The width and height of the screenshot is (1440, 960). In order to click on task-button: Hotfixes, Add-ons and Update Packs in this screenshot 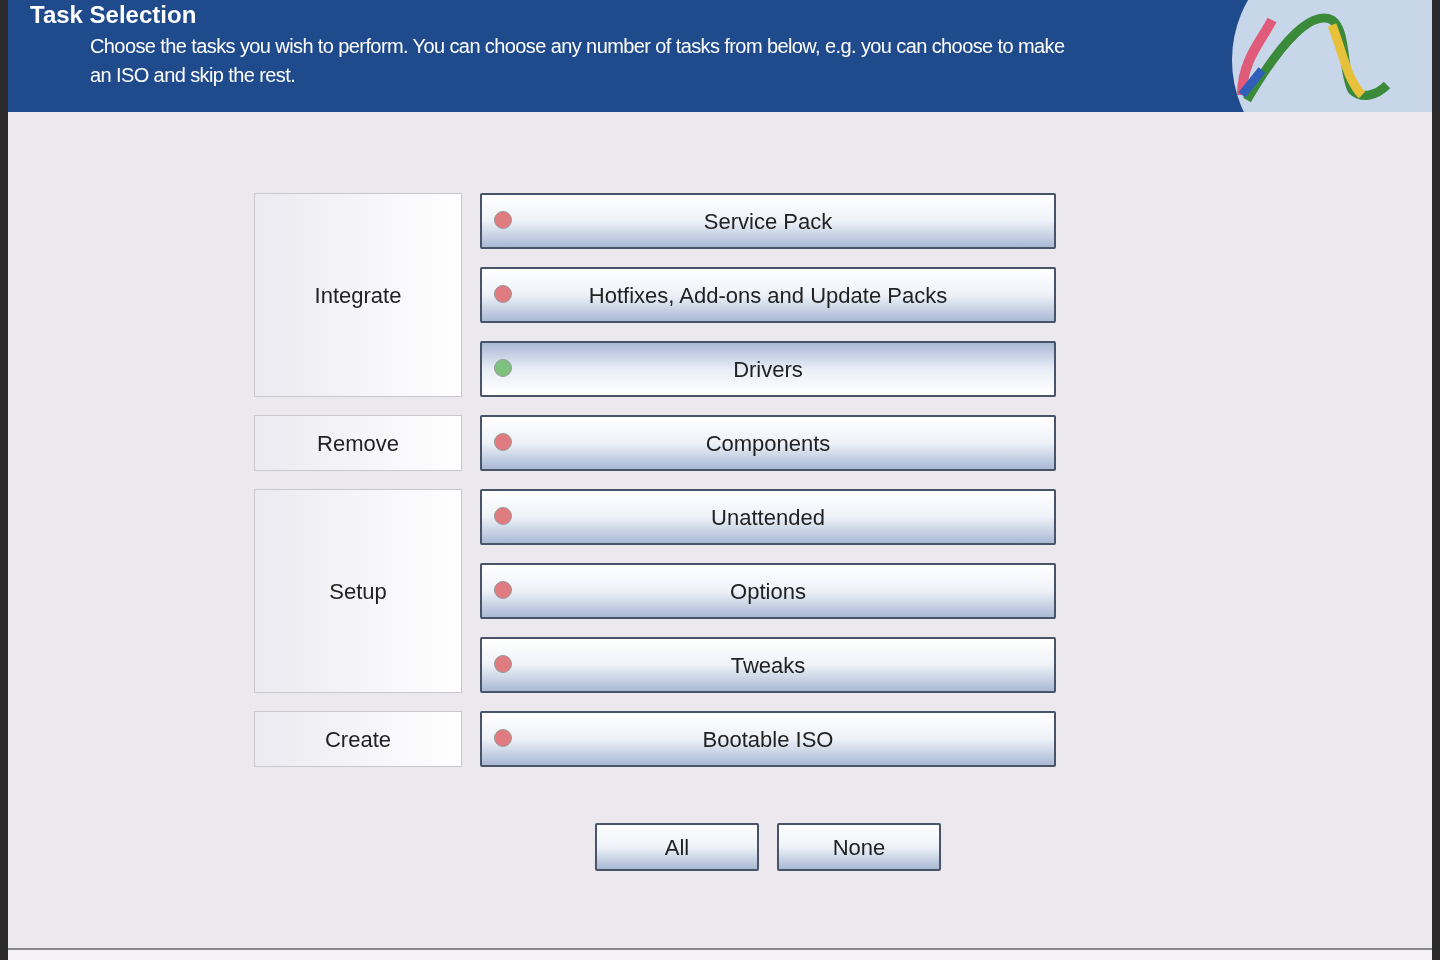, I will do `click(768, 295)`.